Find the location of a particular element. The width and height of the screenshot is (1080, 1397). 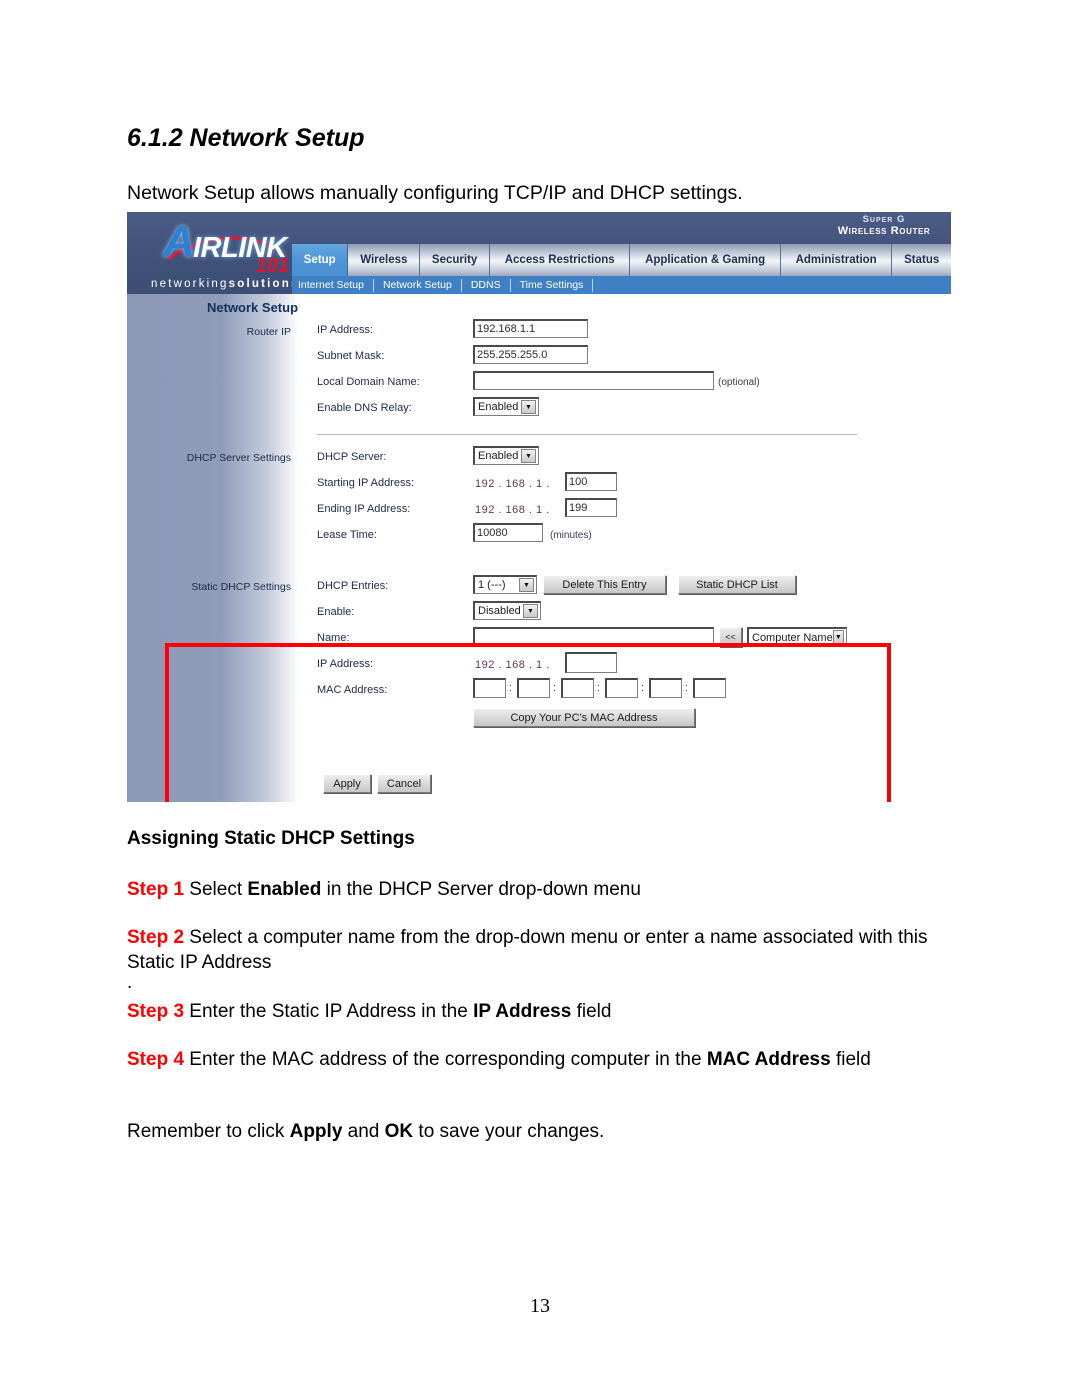

select-dhcp-server: Enabled ▼ is located at coordinates (506, 455).